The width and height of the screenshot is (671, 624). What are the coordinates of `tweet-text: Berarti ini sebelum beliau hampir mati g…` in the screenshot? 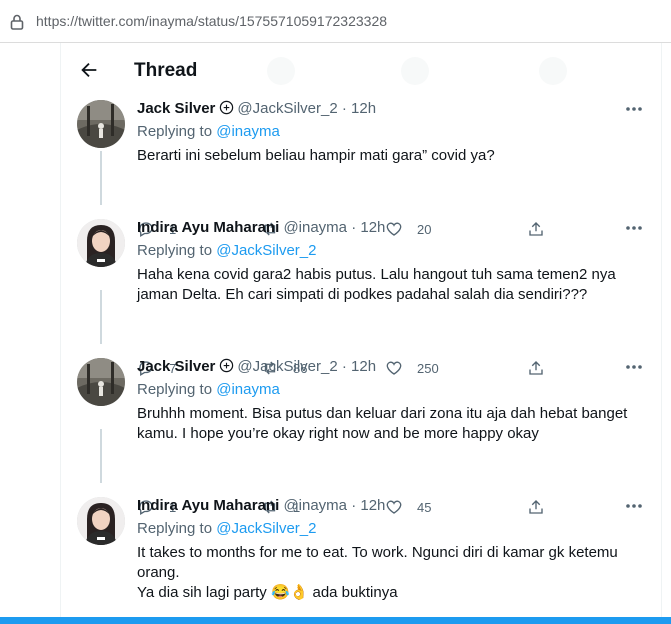 It's located at (316, 155).